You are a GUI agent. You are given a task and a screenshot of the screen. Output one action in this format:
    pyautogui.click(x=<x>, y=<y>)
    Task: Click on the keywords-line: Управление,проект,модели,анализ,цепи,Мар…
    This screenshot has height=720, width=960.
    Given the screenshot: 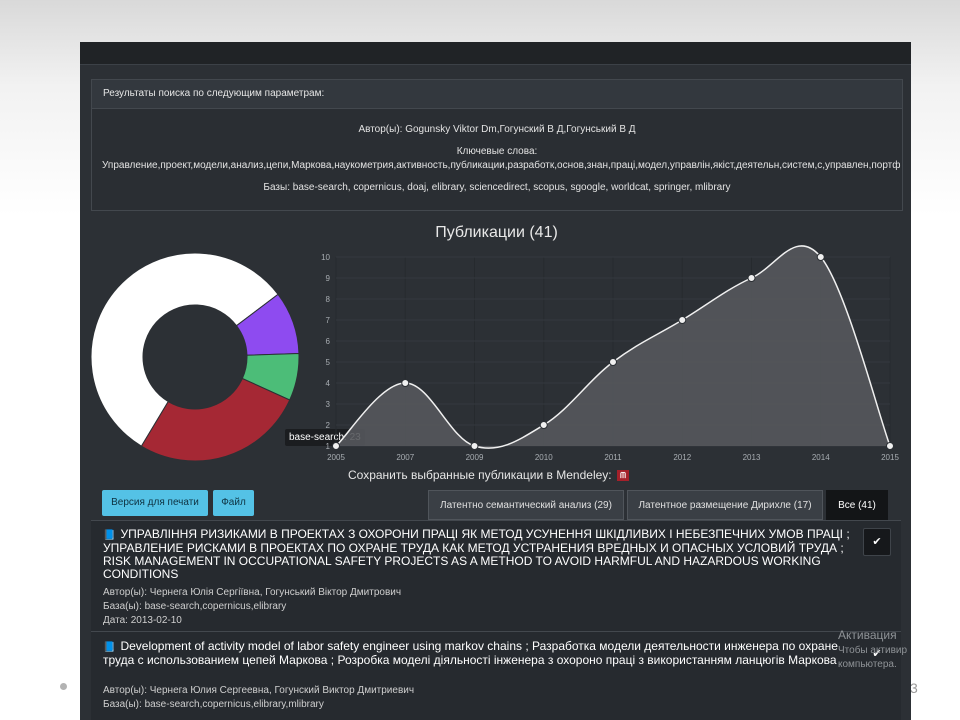 What is the action you would take?
    pyautogui.click(x=501, y=165)
    